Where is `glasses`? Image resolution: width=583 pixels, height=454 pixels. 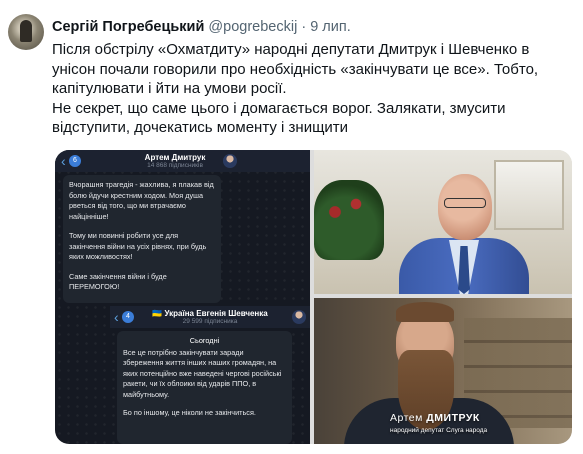
glasses is located at coordinates (465, 203).